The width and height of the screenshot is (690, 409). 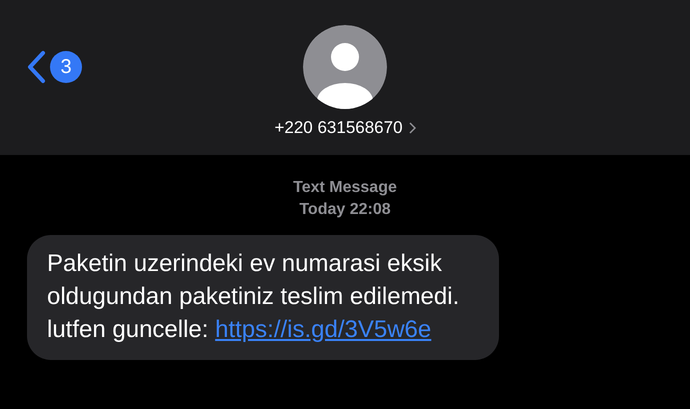 I want to click on back-icon, so click(x=36, y=67).